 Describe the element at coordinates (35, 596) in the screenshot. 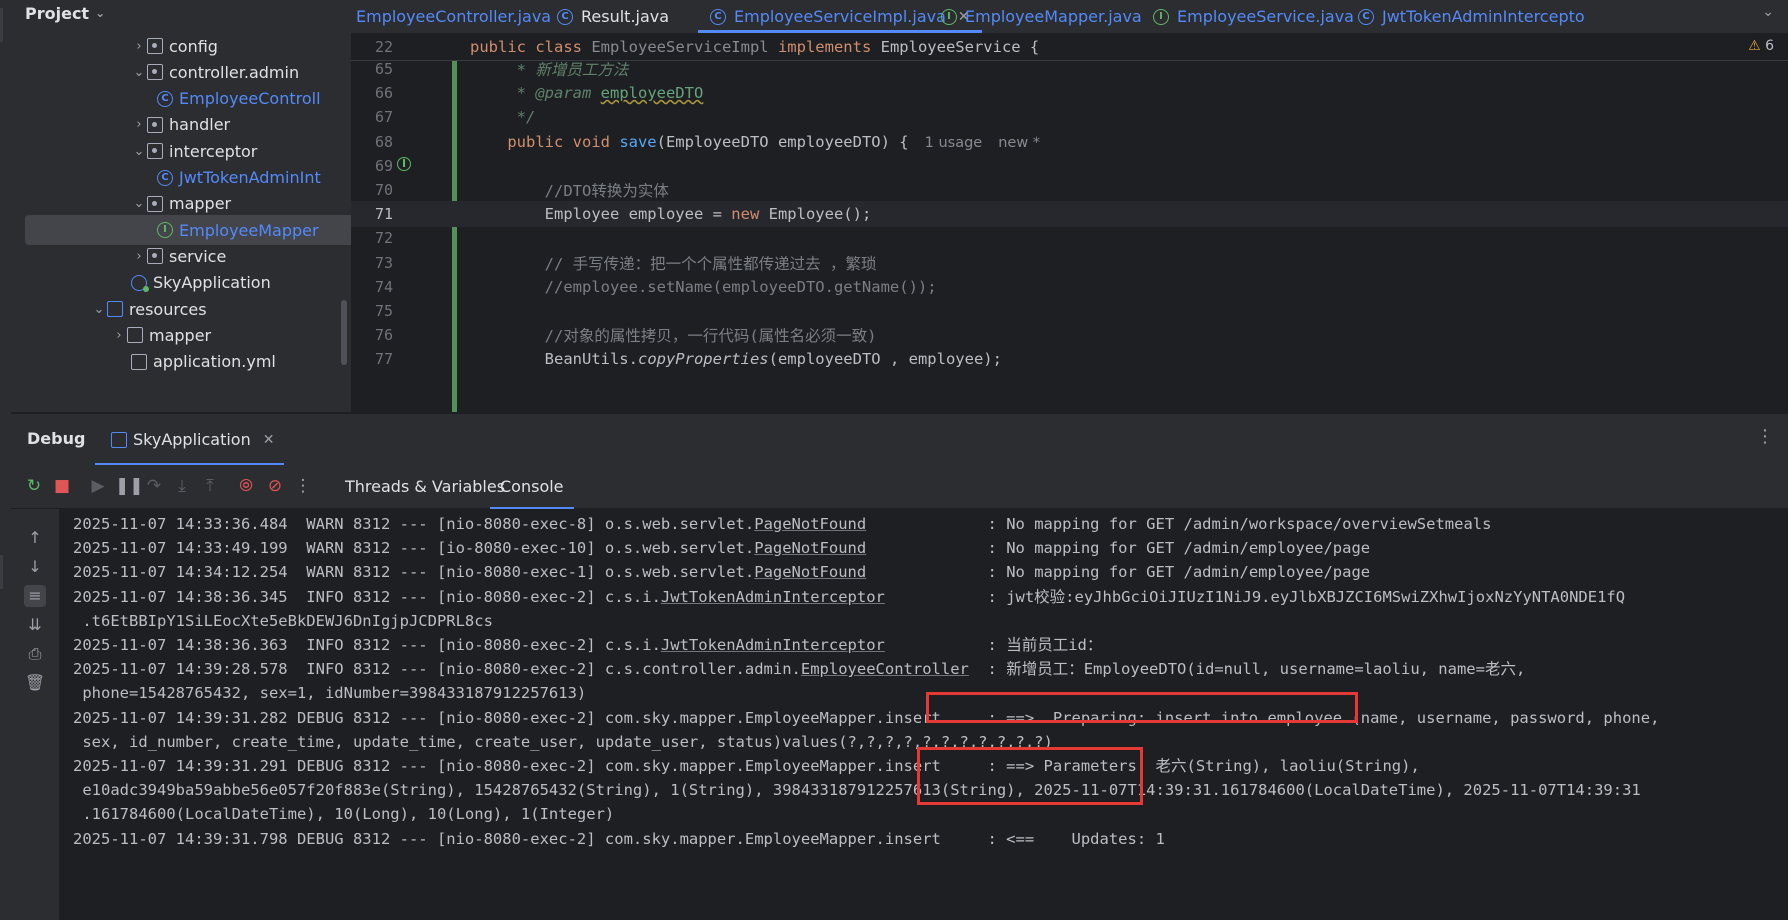

I see `soft-wrap-icon: ≡` at that location.